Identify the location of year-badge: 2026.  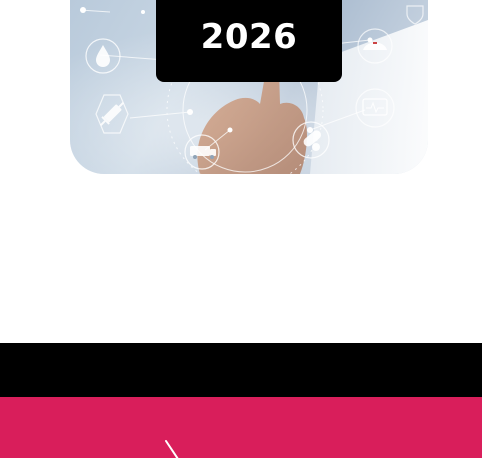
(249, 41).